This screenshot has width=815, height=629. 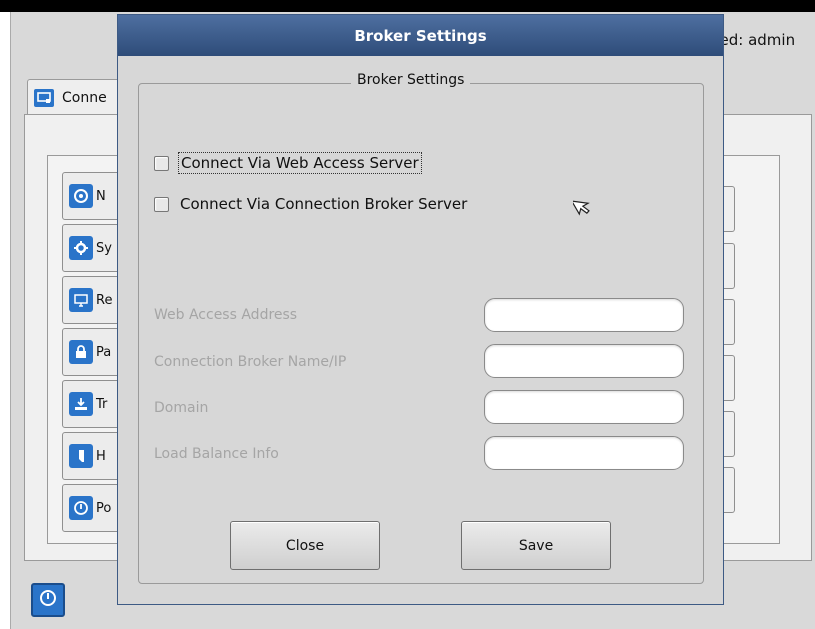 I want to click on mouse-cursor-icon, so click(x=581, y=208).